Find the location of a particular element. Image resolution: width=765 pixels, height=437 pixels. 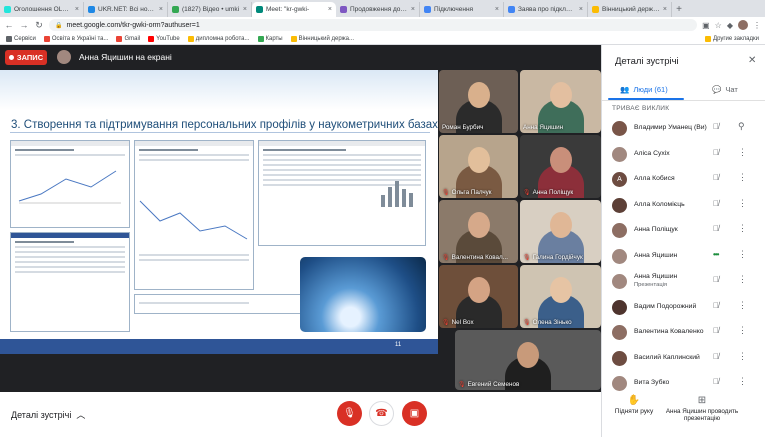

browser-tab: UKR.NET: Всі новини × is located at coordinates (126, 9).